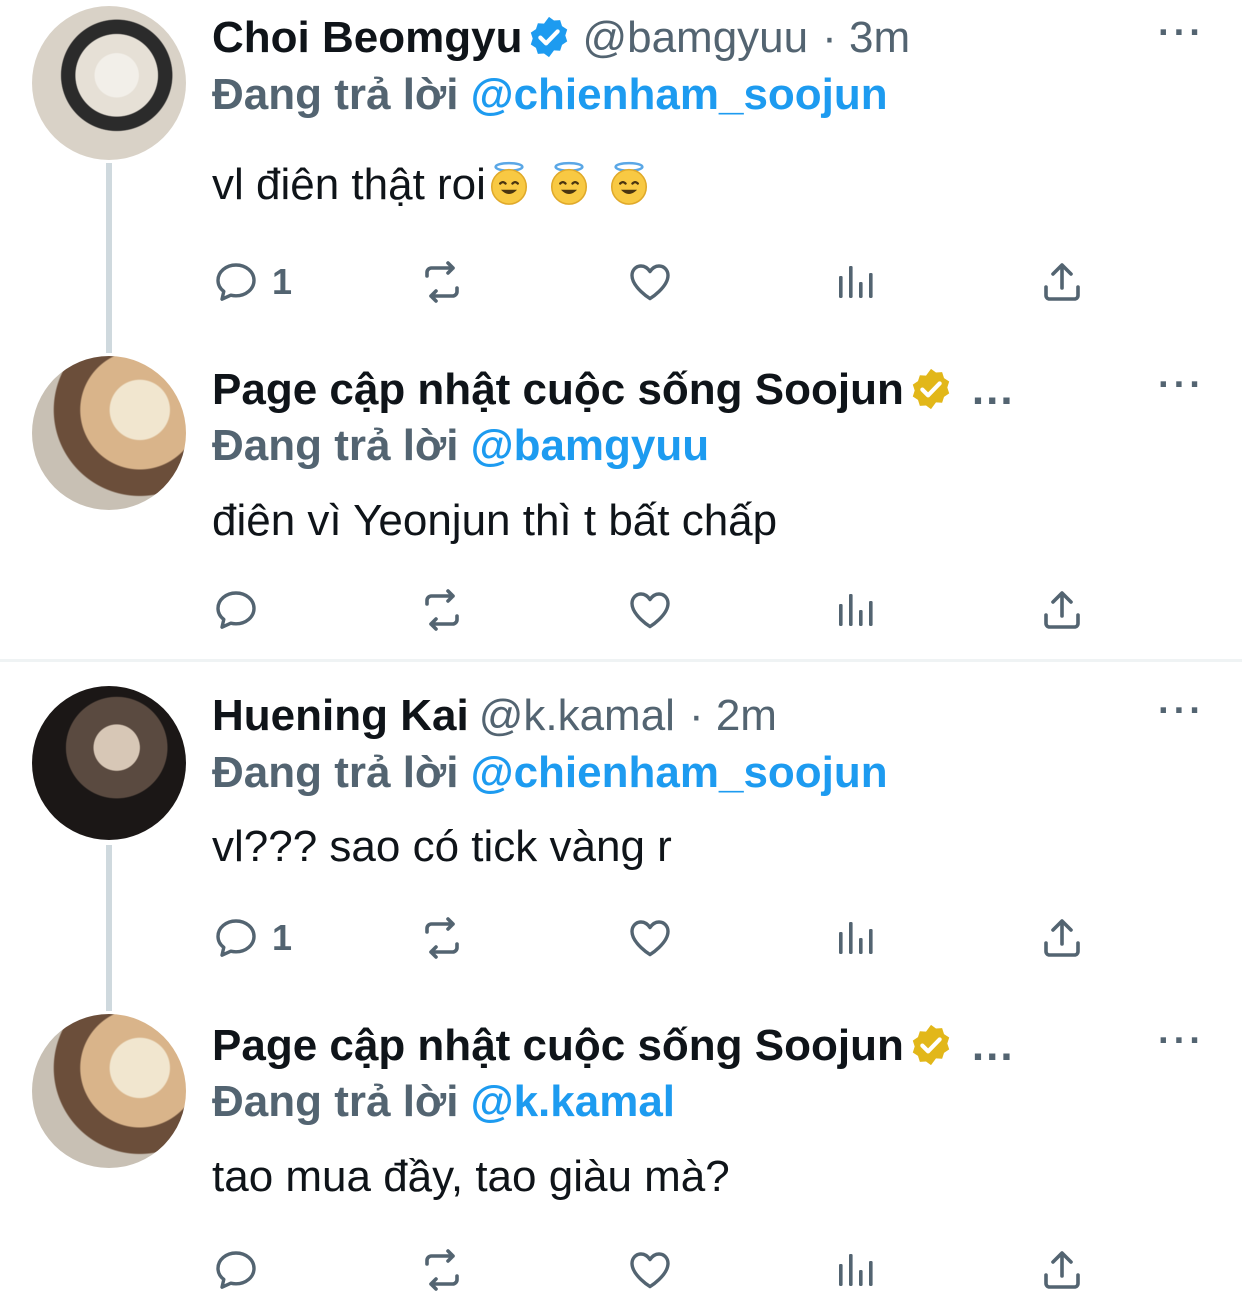 The image size is (1242, 1304). I want to click on tweet-text: điên vì Yeonjun thì t bất chấp, so click(495, 520).